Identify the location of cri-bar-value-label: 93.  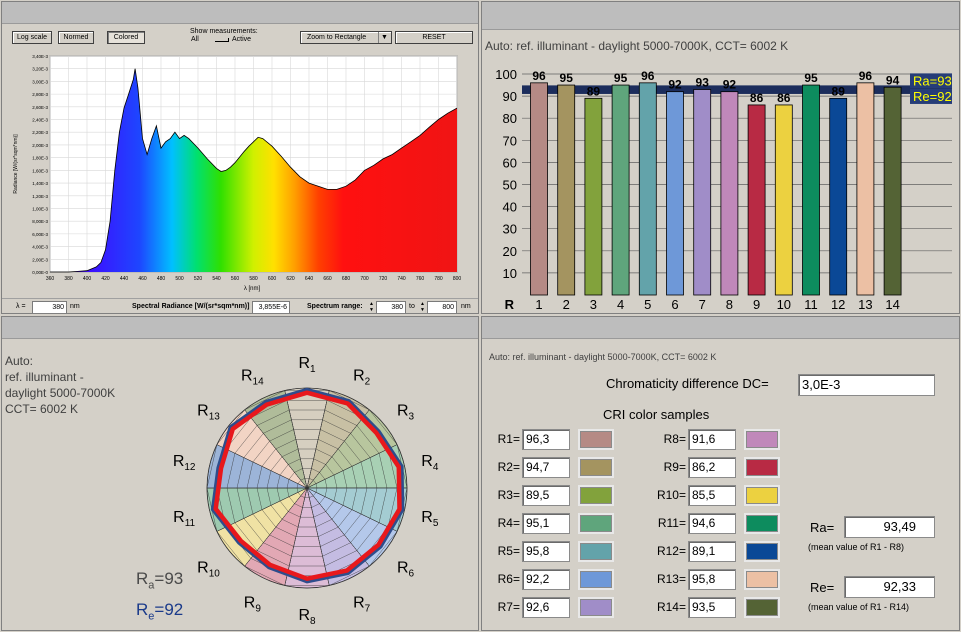
(703, 82).